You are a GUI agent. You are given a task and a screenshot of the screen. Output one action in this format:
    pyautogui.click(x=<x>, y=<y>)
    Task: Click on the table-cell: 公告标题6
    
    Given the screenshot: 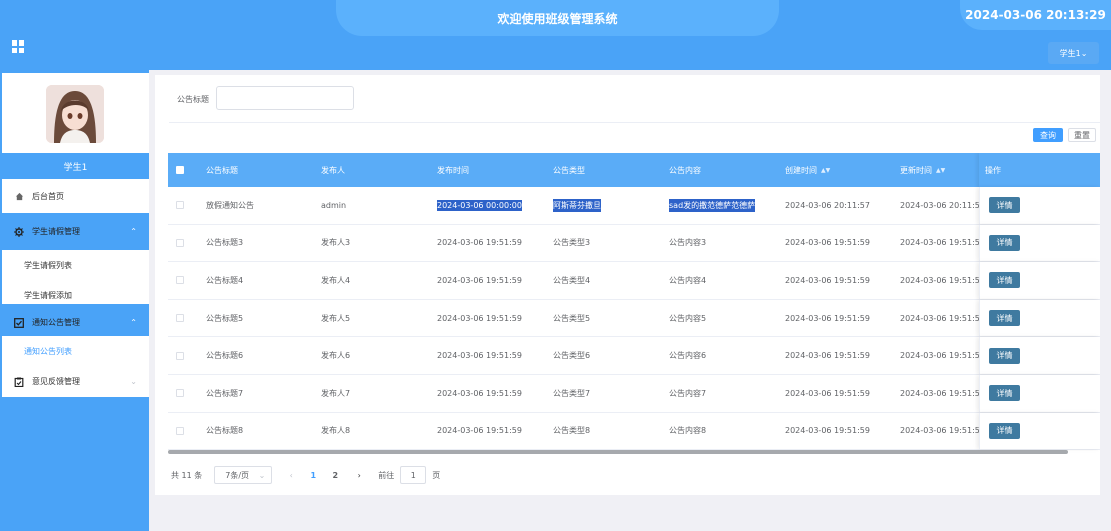 What is the action you would take?
    pyautogui.click(x=224, y=355)
    